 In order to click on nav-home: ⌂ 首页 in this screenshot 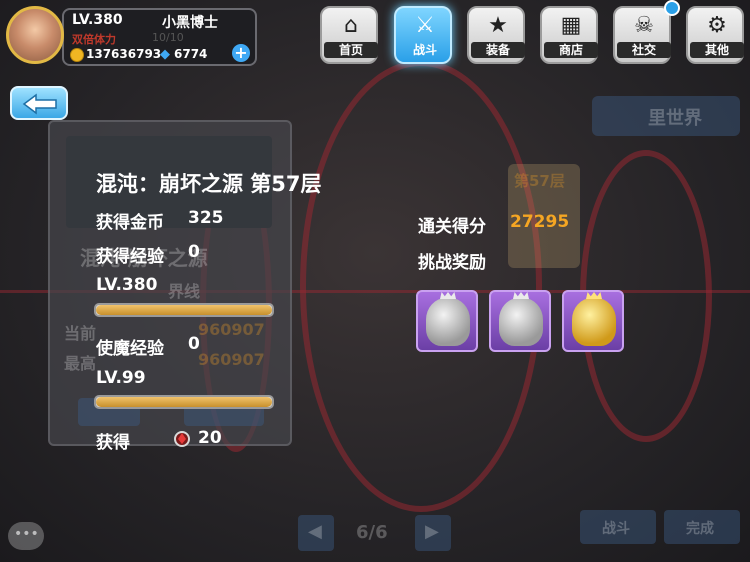, I will do `click(349, 35)`.